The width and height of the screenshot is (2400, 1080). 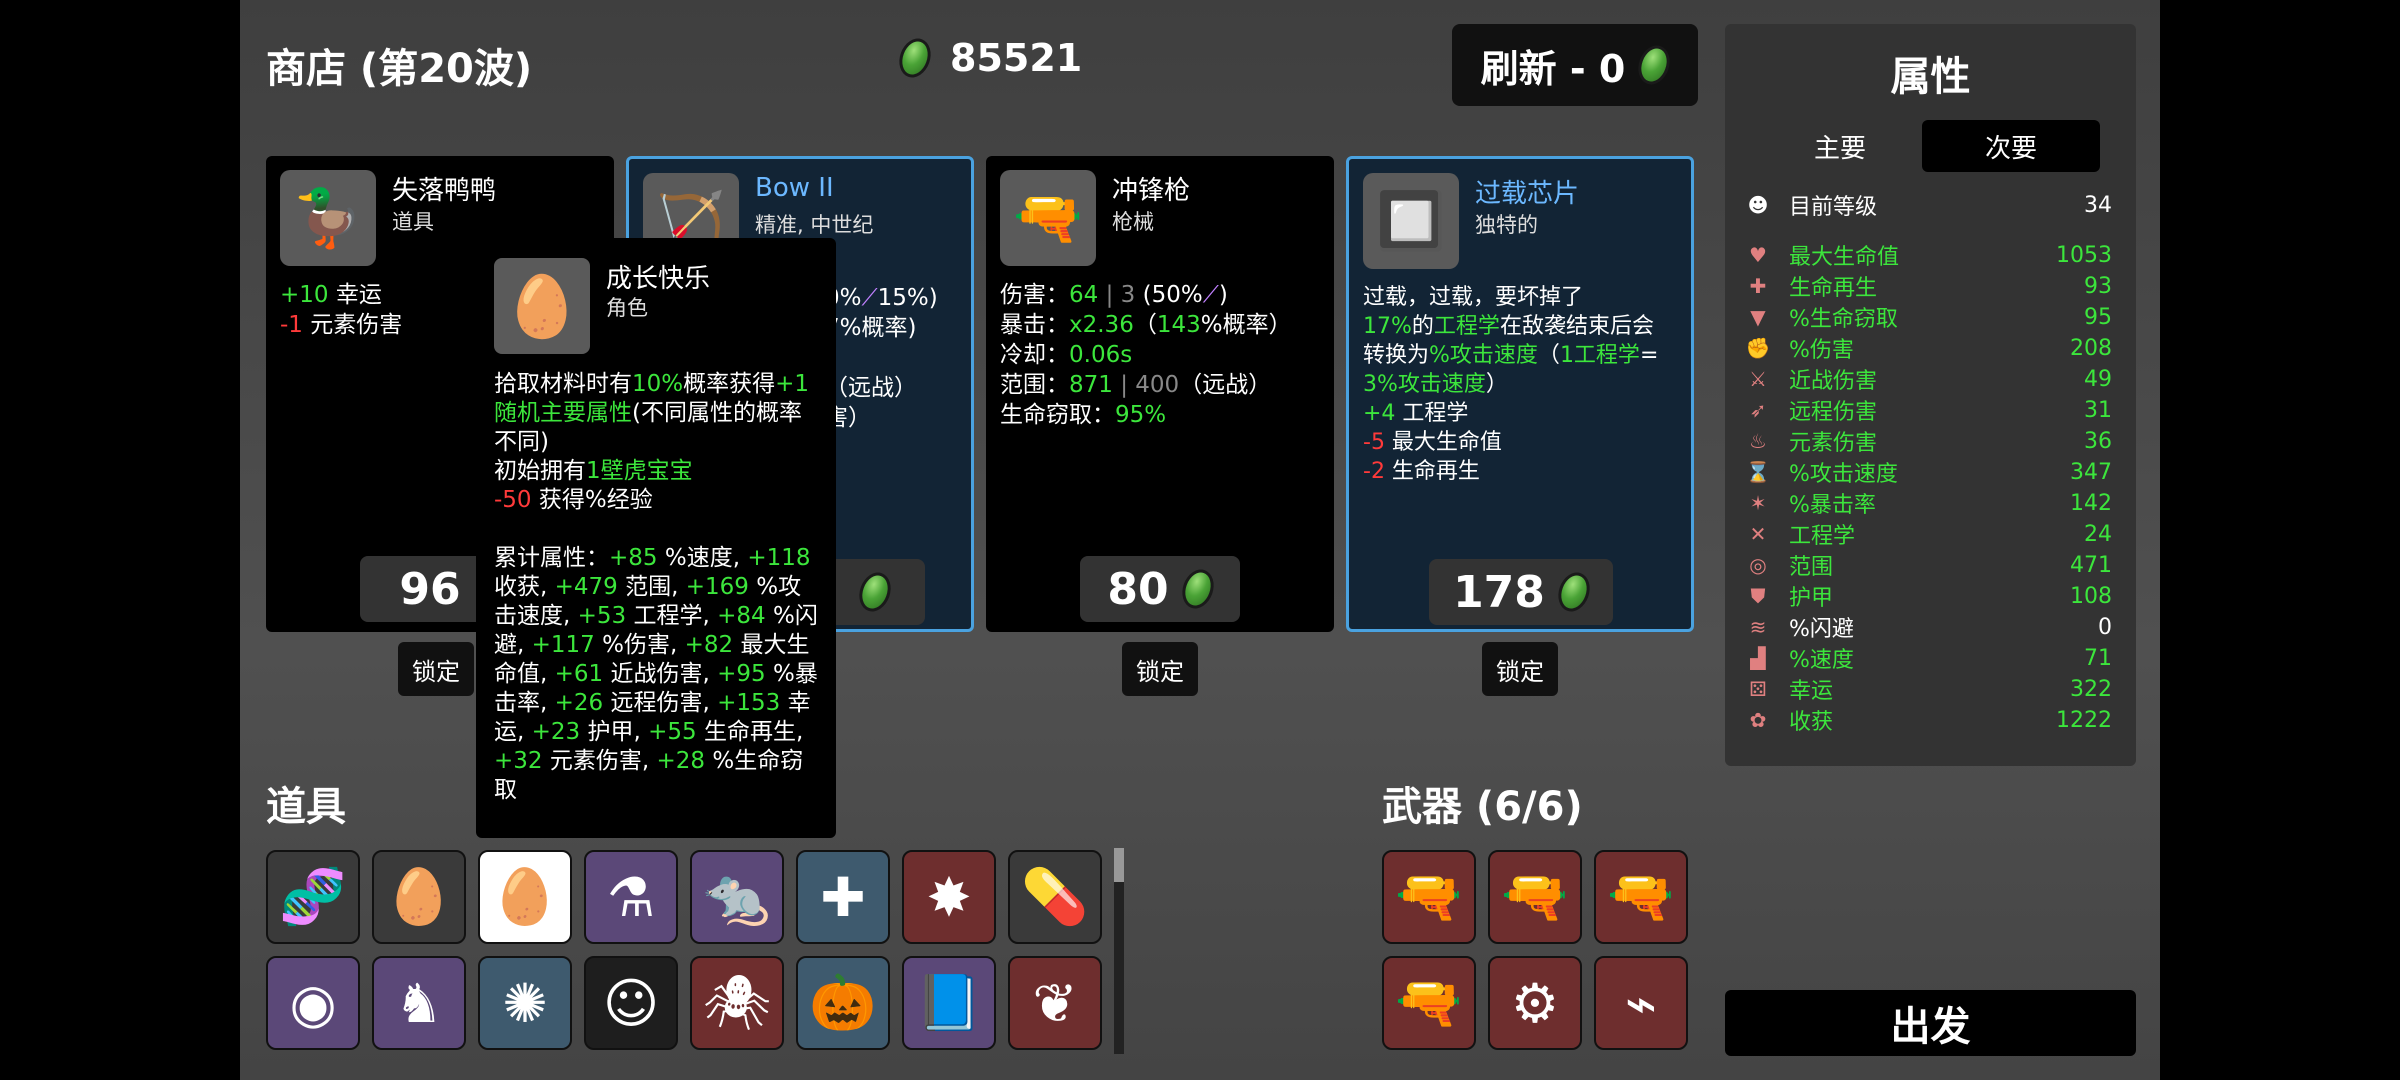 What do you see at coordinates (2098, 534) in the screenshot?
I see `stat-value: 24` at bounding box center [2098, 534].